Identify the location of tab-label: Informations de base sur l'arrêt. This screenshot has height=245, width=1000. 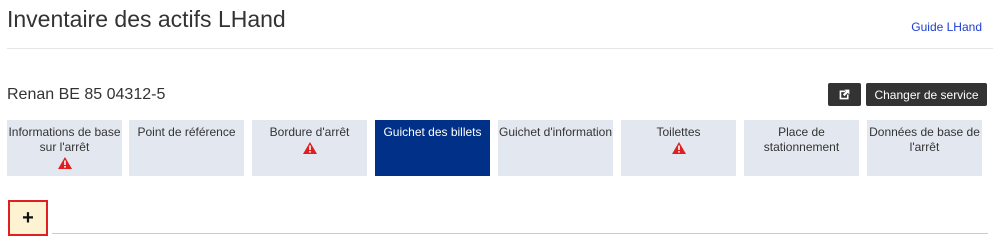
(64, 139).